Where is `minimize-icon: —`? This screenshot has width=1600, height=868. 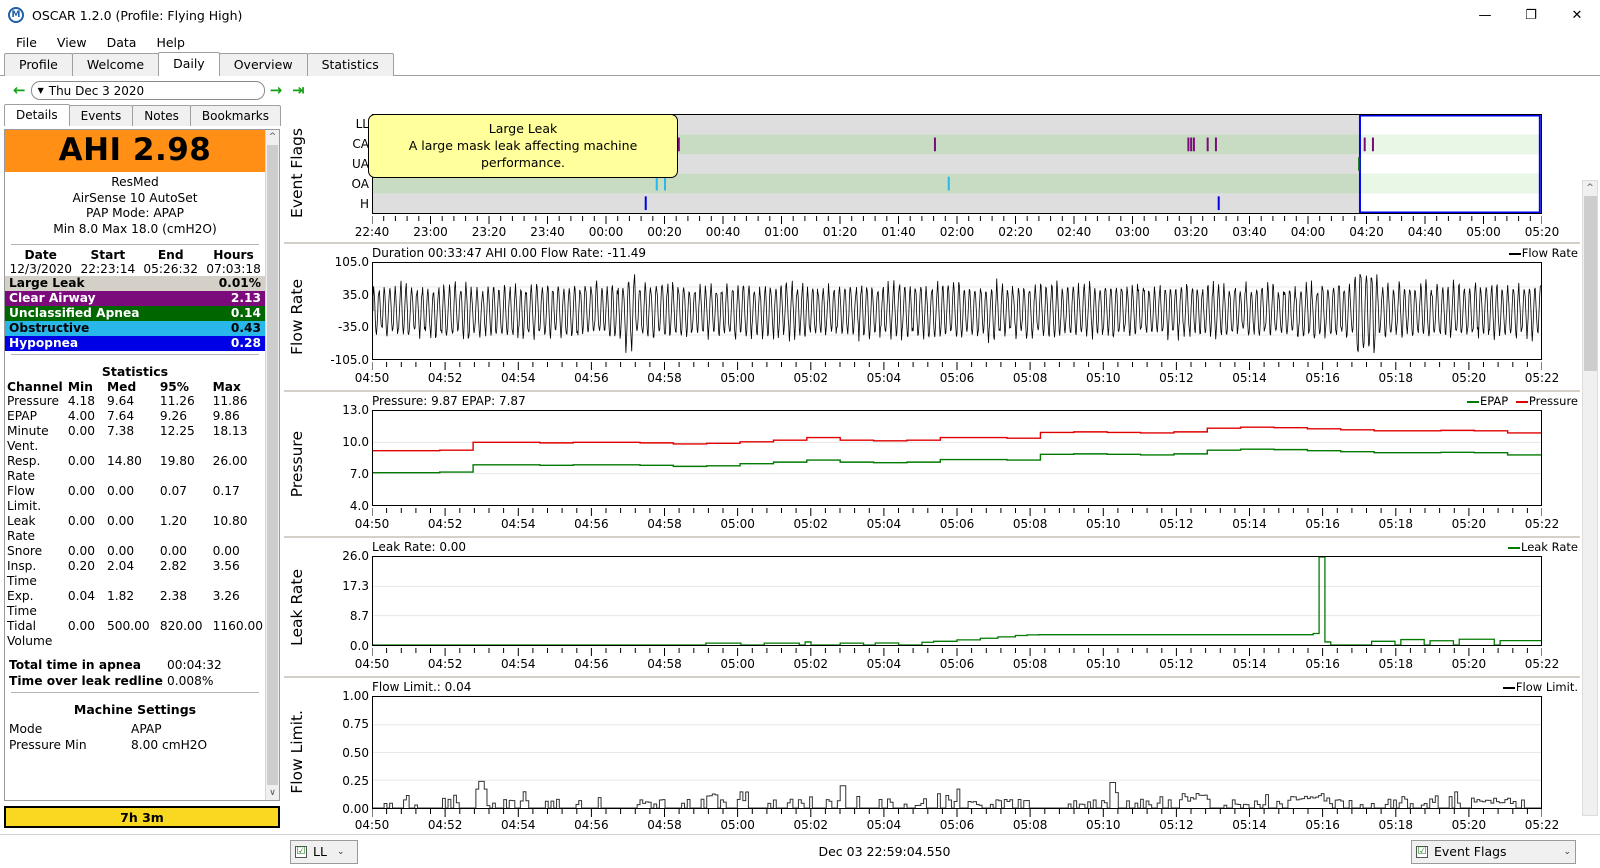
minimize-icon: — is located at coordinates (1485, 15).